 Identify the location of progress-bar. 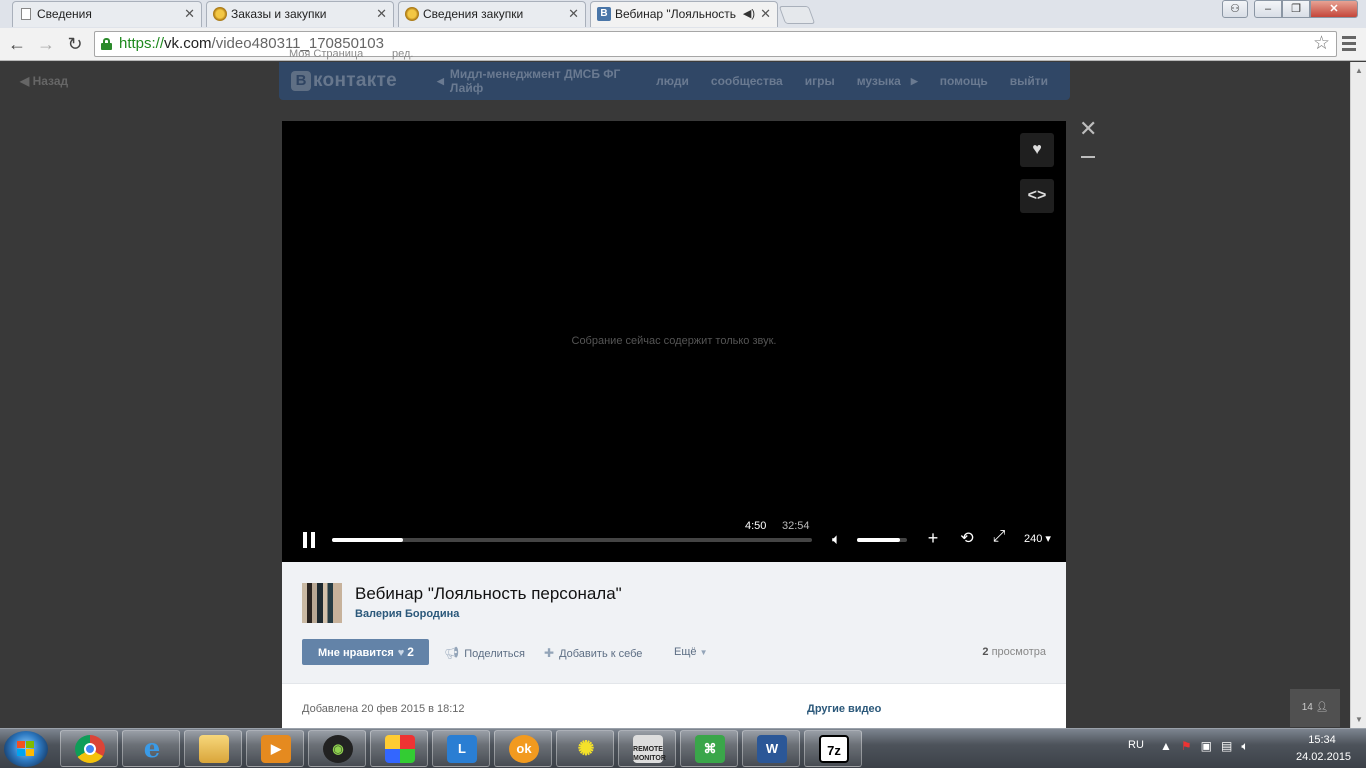
(572, 540).